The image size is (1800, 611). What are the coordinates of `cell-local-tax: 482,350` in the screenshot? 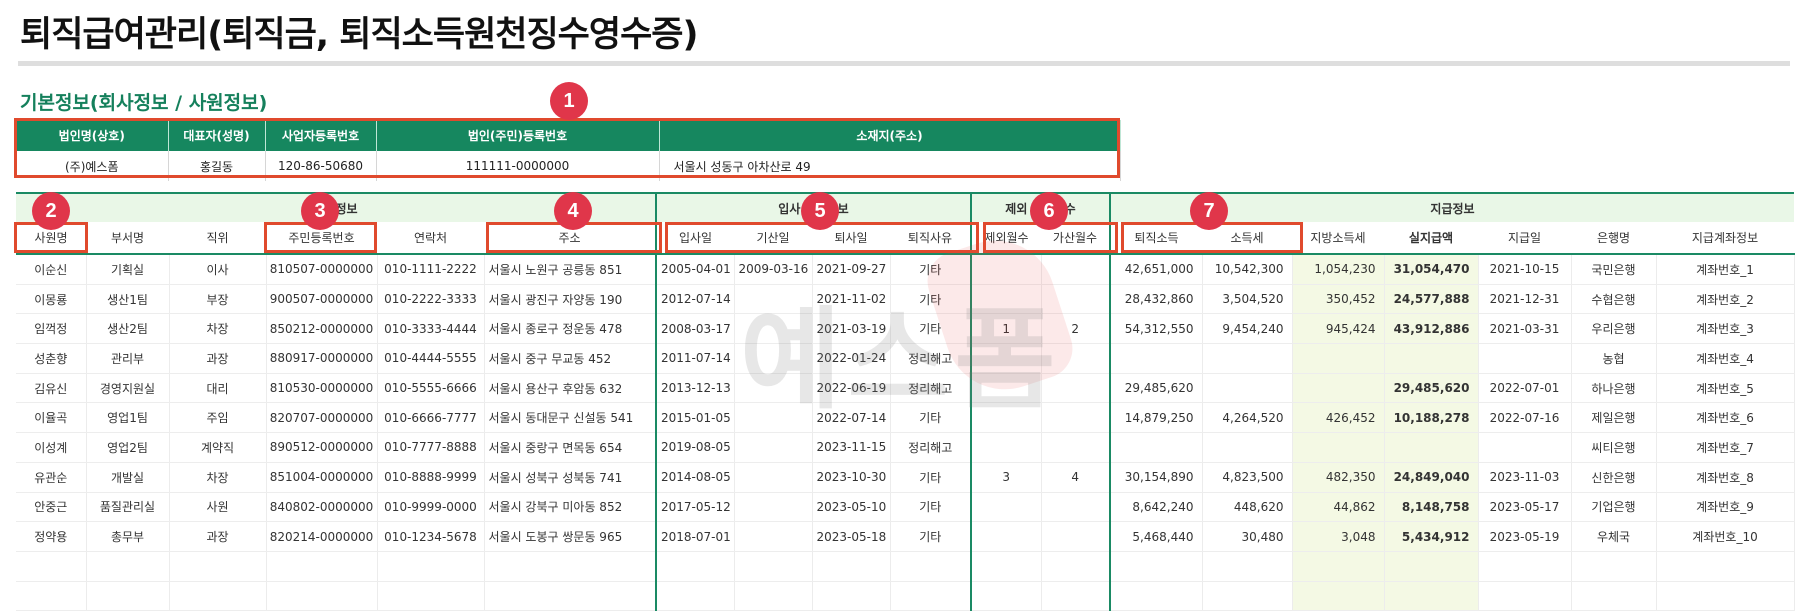 It's located at (1338, 477).